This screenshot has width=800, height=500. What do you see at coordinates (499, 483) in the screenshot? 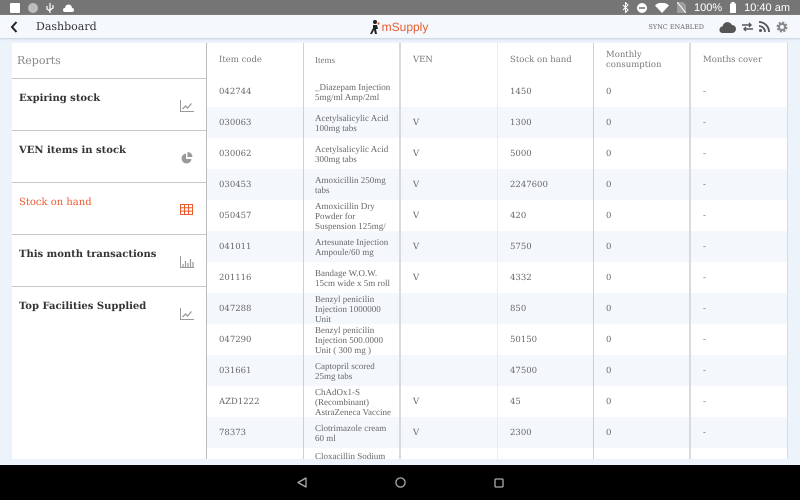
I see `recent-apps-square-icon` at bounding box center [499, 483].